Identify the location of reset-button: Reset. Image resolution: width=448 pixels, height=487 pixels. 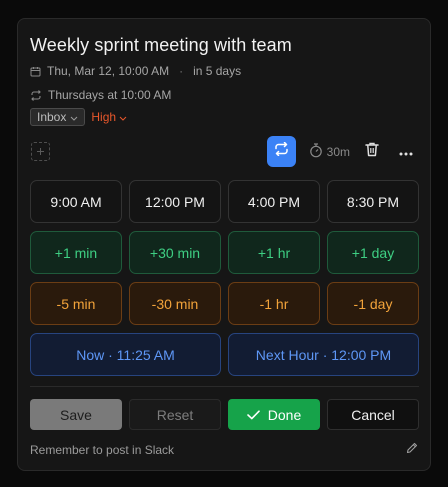
(175, 414).